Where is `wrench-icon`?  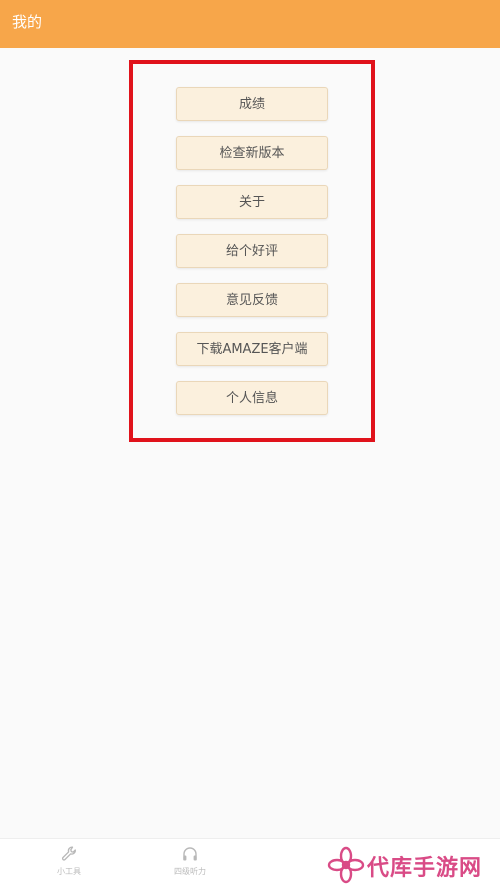 wrench-icon is located at coordinates (68, 853).